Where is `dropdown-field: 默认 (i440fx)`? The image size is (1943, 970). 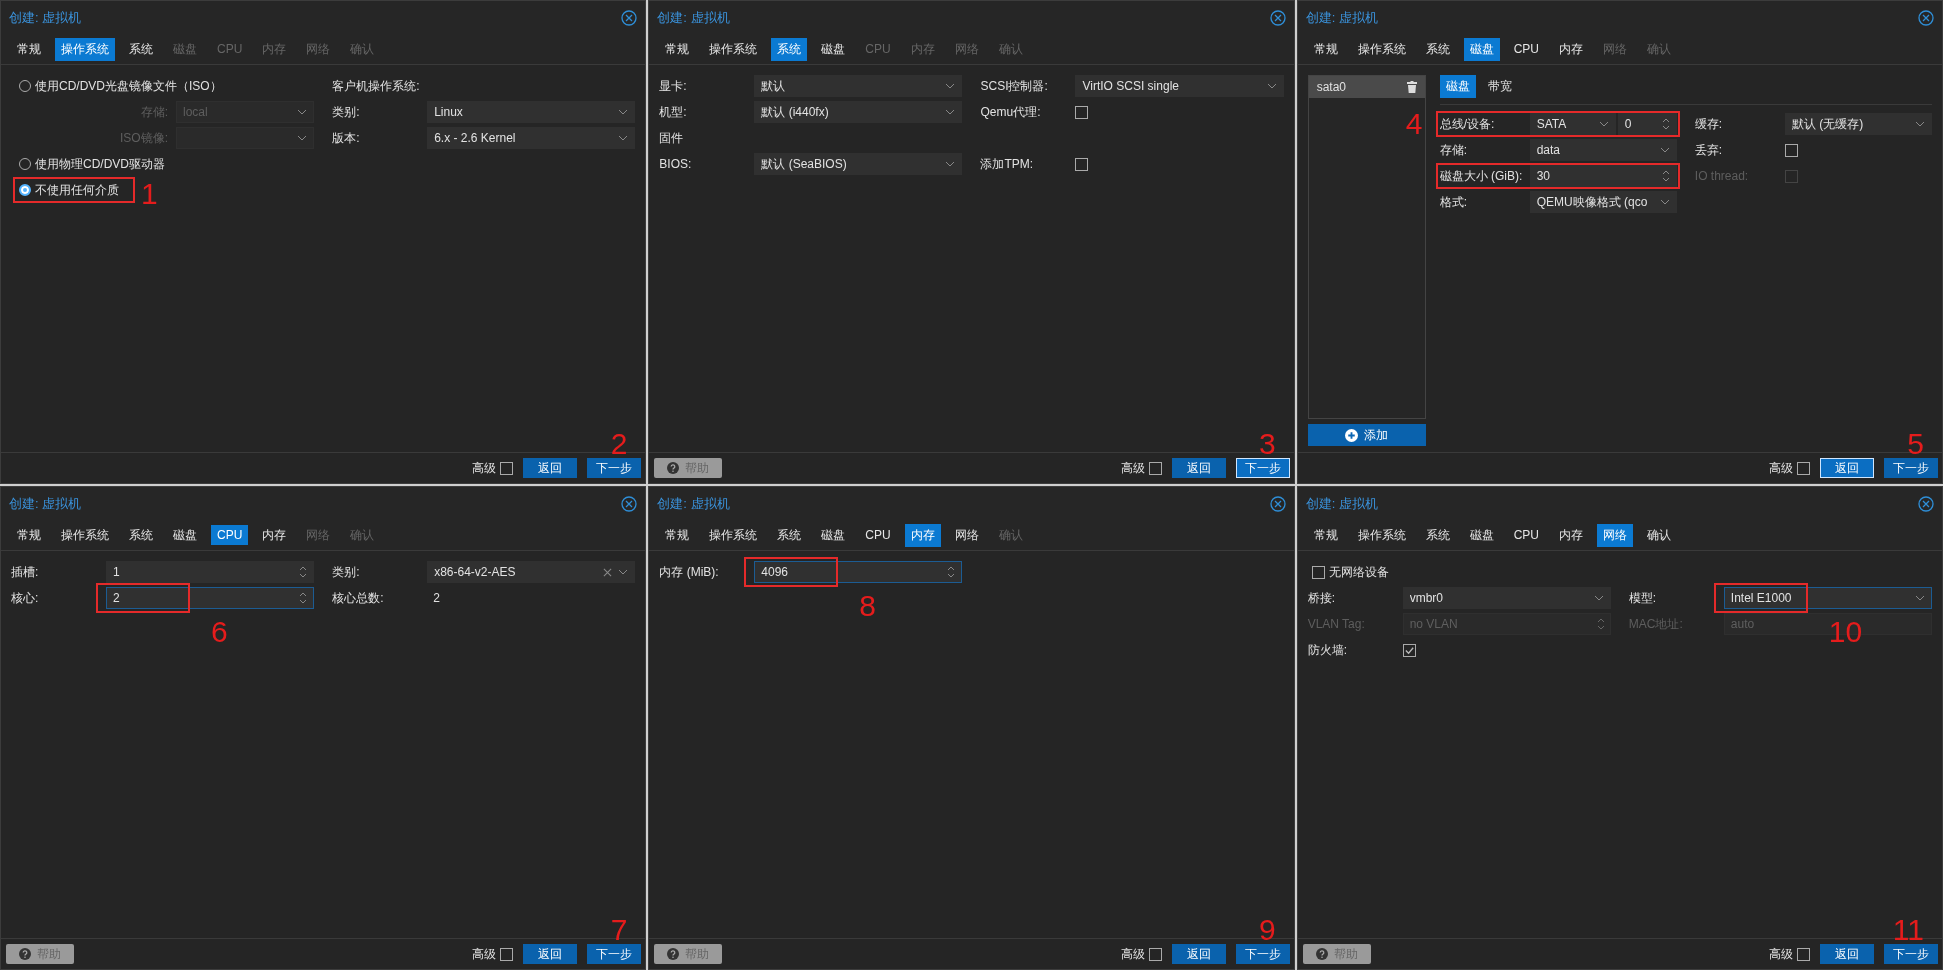
dropdown-field: 默认 (i440fx) is located at coordinates (858, 112).